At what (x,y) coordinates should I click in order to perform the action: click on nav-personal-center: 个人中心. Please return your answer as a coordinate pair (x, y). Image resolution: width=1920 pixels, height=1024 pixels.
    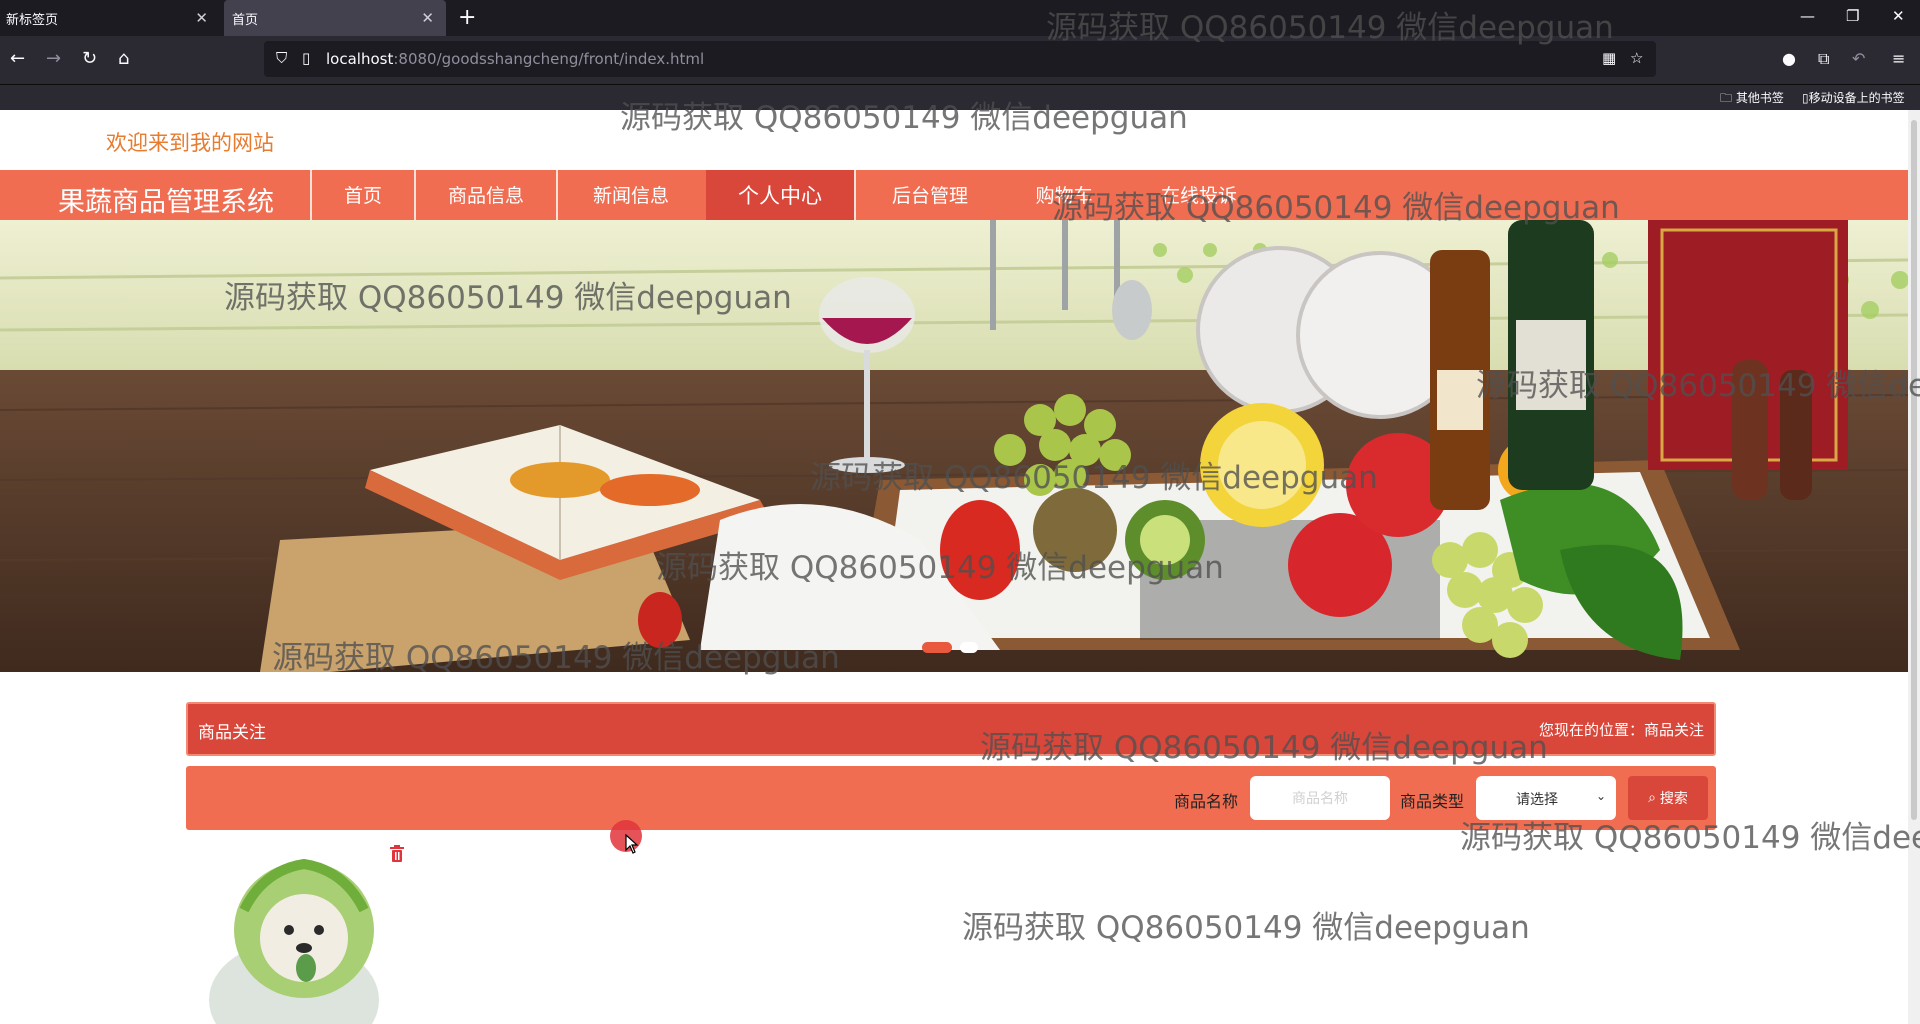
    Looking at the image, I should click on (780, 196).